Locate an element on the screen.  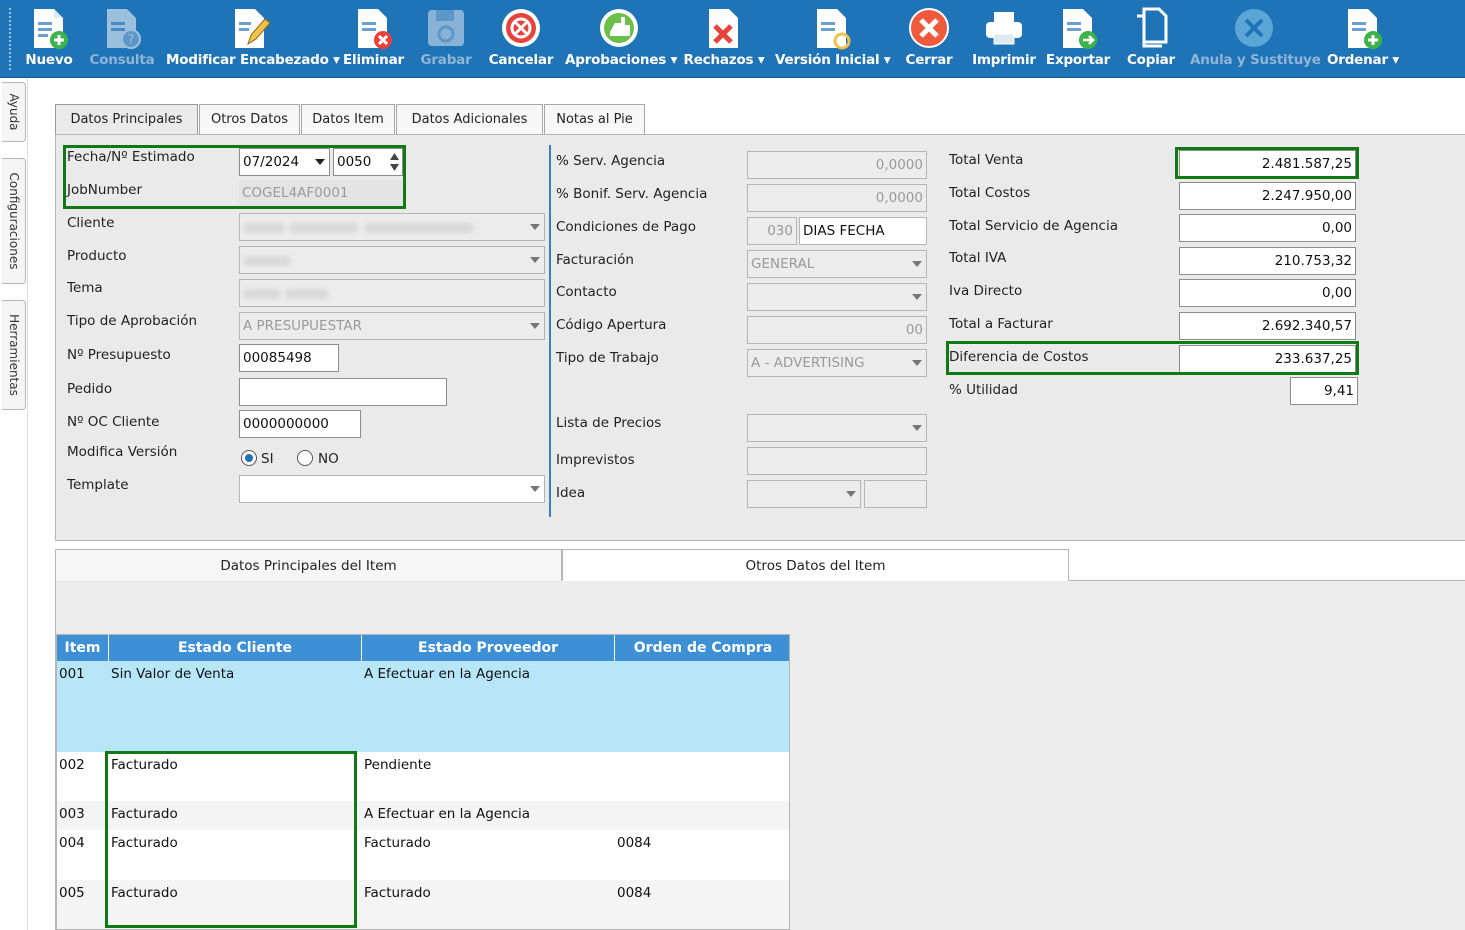
toolbar-label: Grabar is located at coordinates (446, 60).